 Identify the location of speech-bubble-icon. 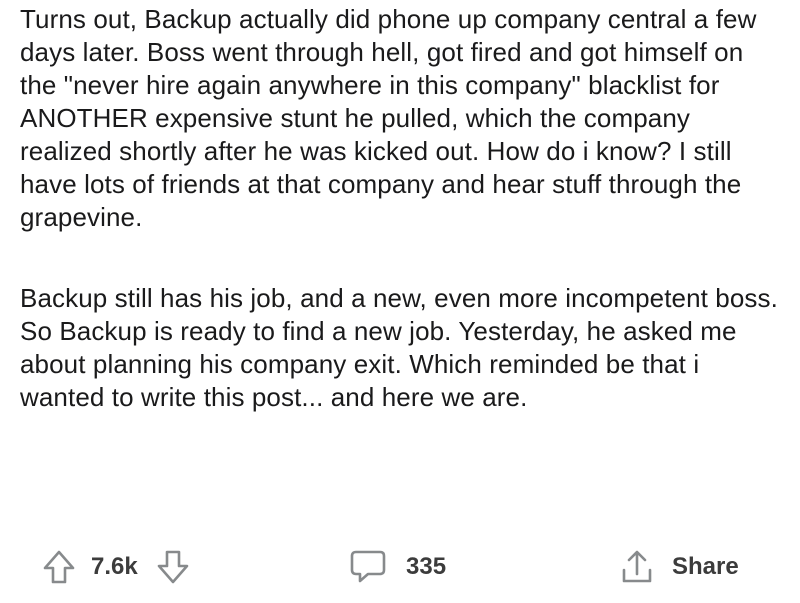
(368, 566).